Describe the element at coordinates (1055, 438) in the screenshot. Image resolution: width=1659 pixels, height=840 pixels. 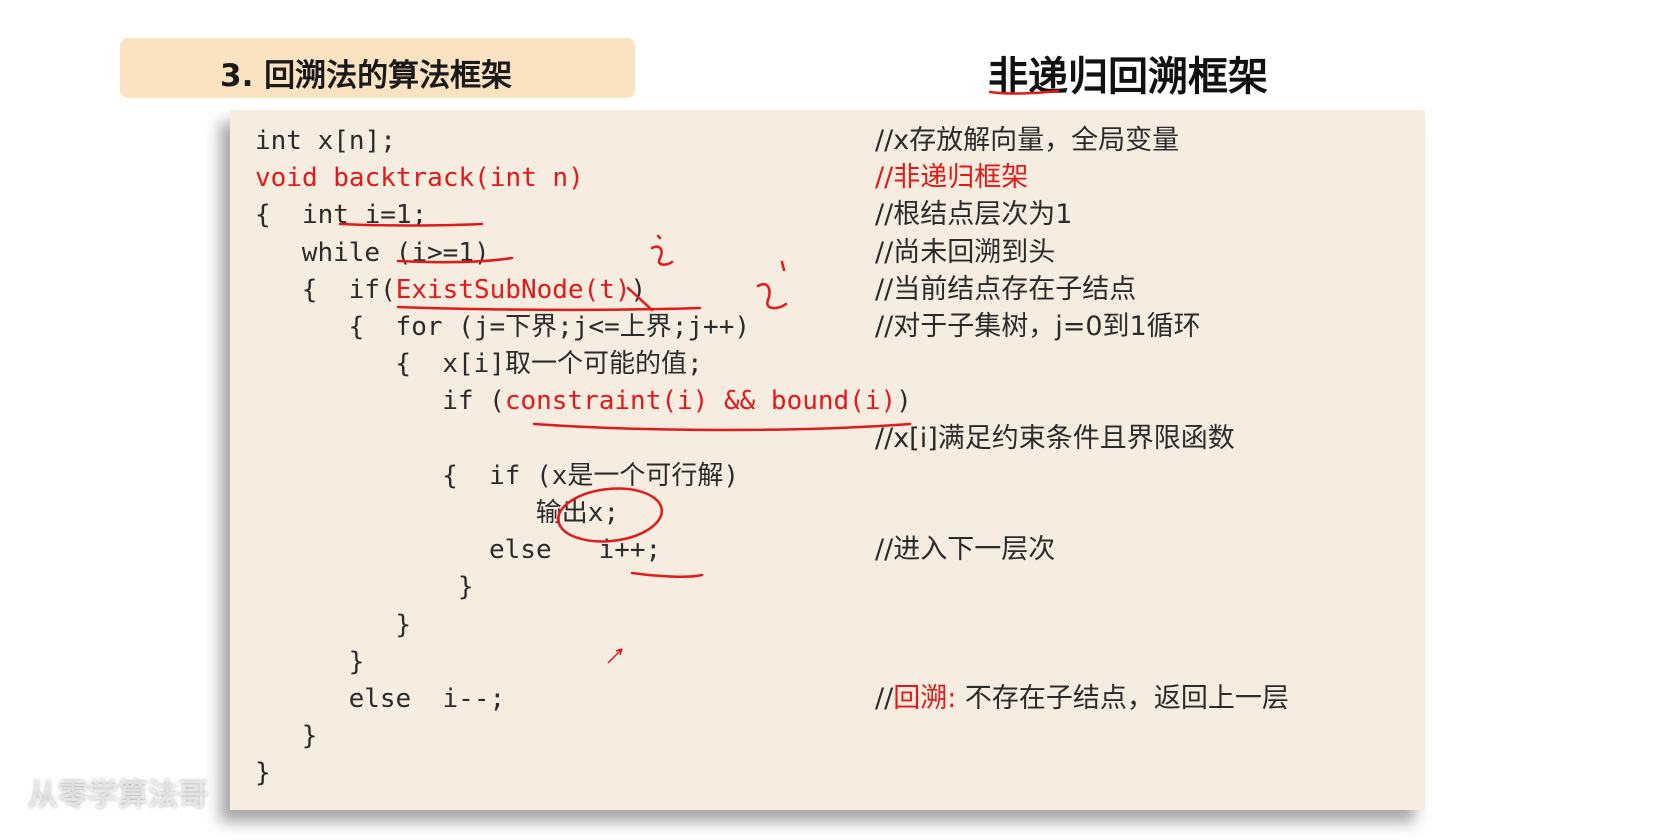
I see `code-comment: //x[i]满足约束条件且界限函数` at that location.